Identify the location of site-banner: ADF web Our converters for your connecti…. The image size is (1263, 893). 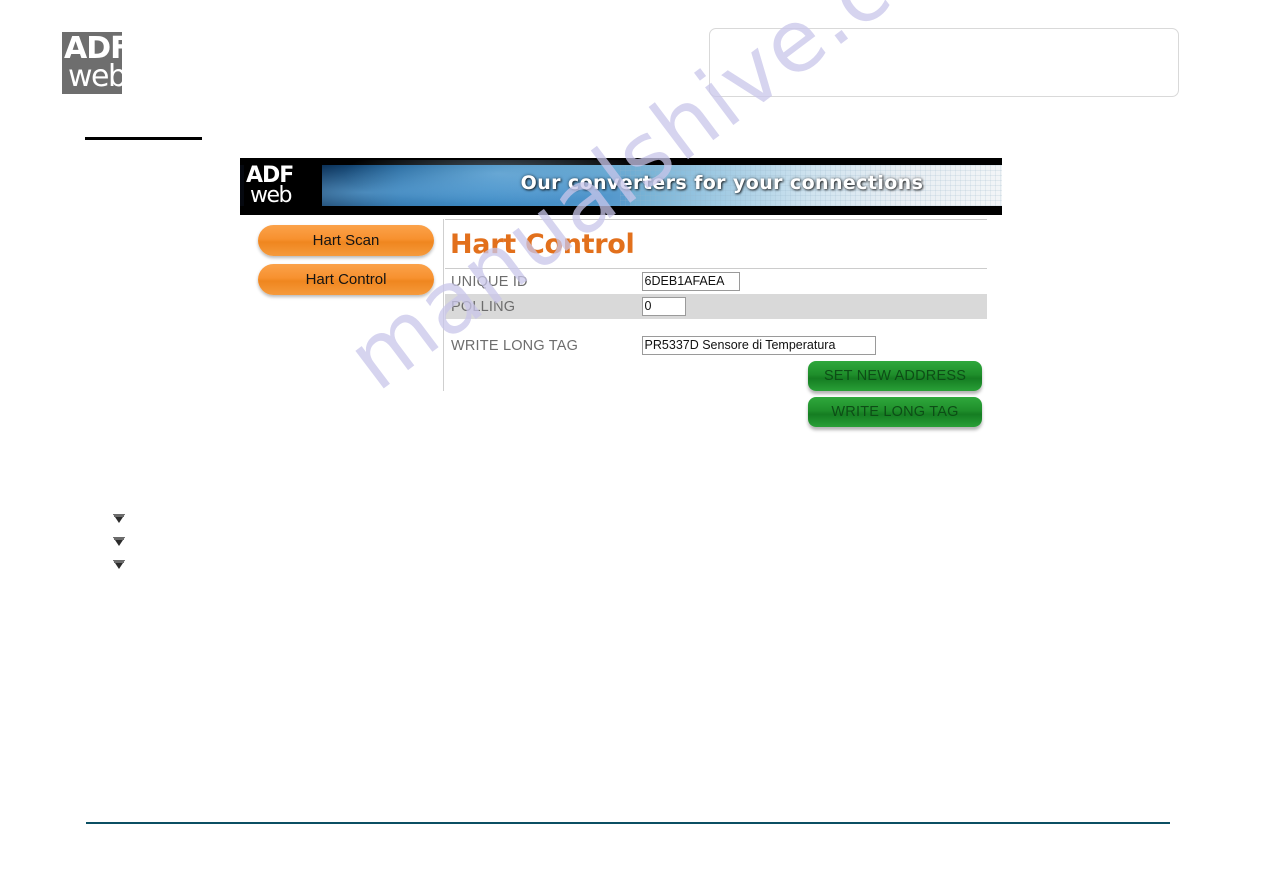
(621, 186).